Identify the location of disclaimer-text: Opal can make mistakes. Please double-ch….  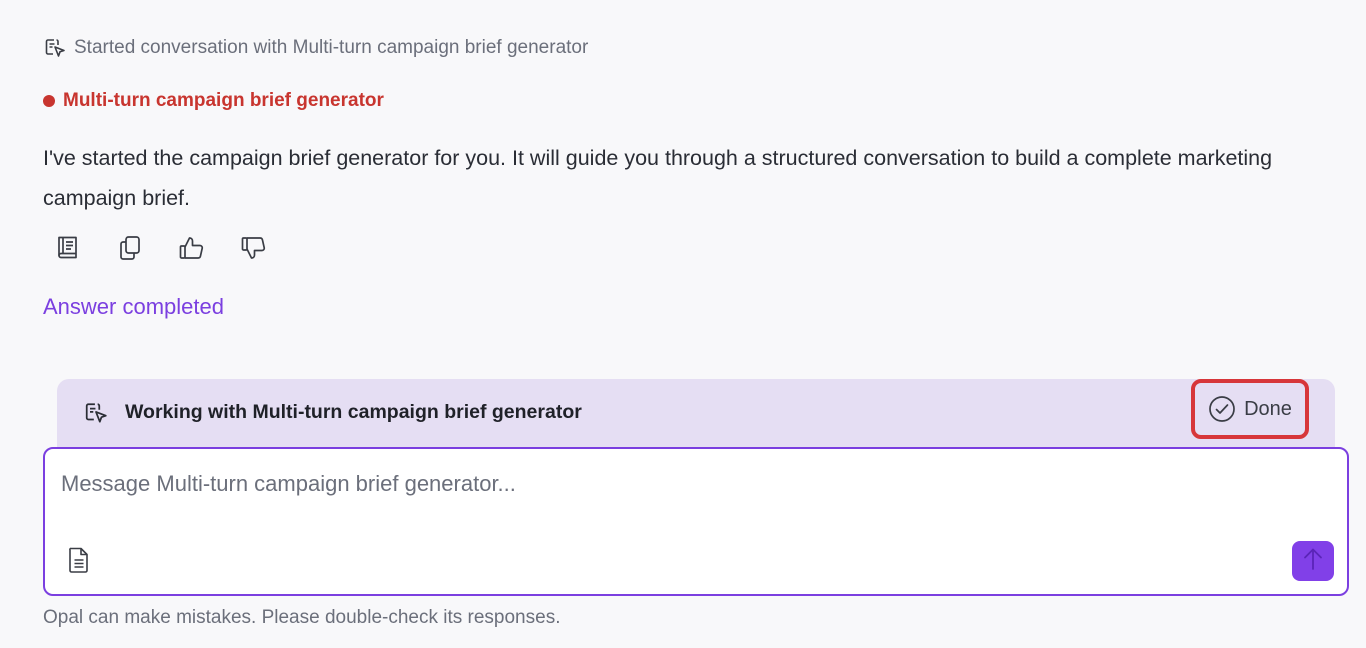
(302, 617).